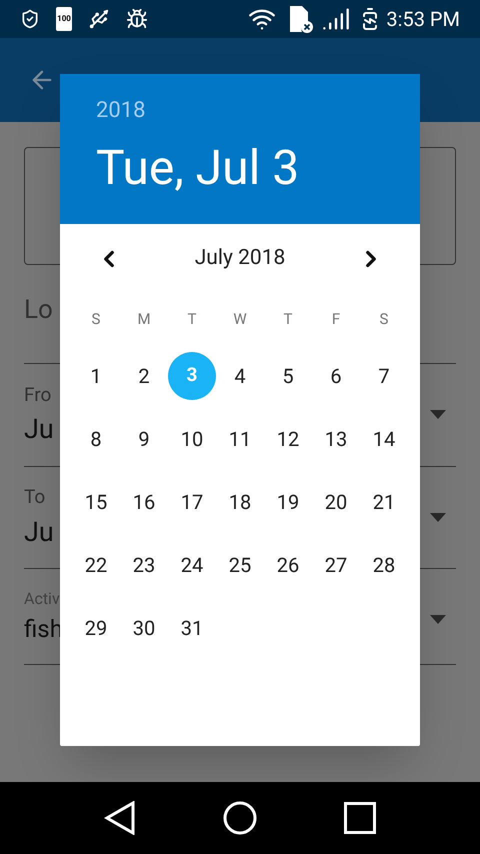  I want to click on day: 8, so click(96, 438).